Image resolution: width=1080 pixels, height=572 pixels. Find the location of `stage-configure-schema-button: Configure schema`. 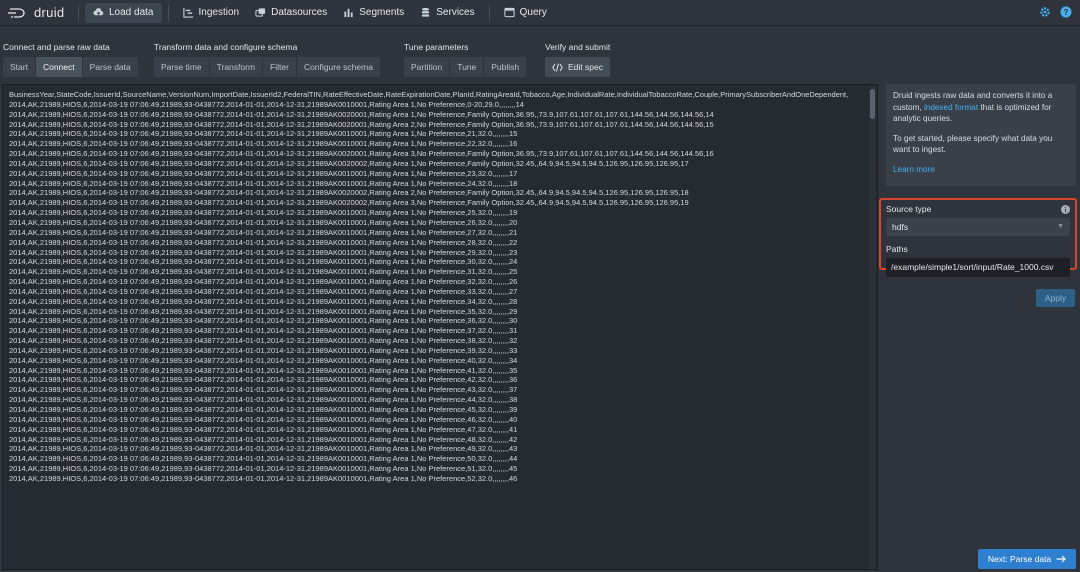

stage-configure-schema-button: Configure schema is located at coordinates (338, 67).